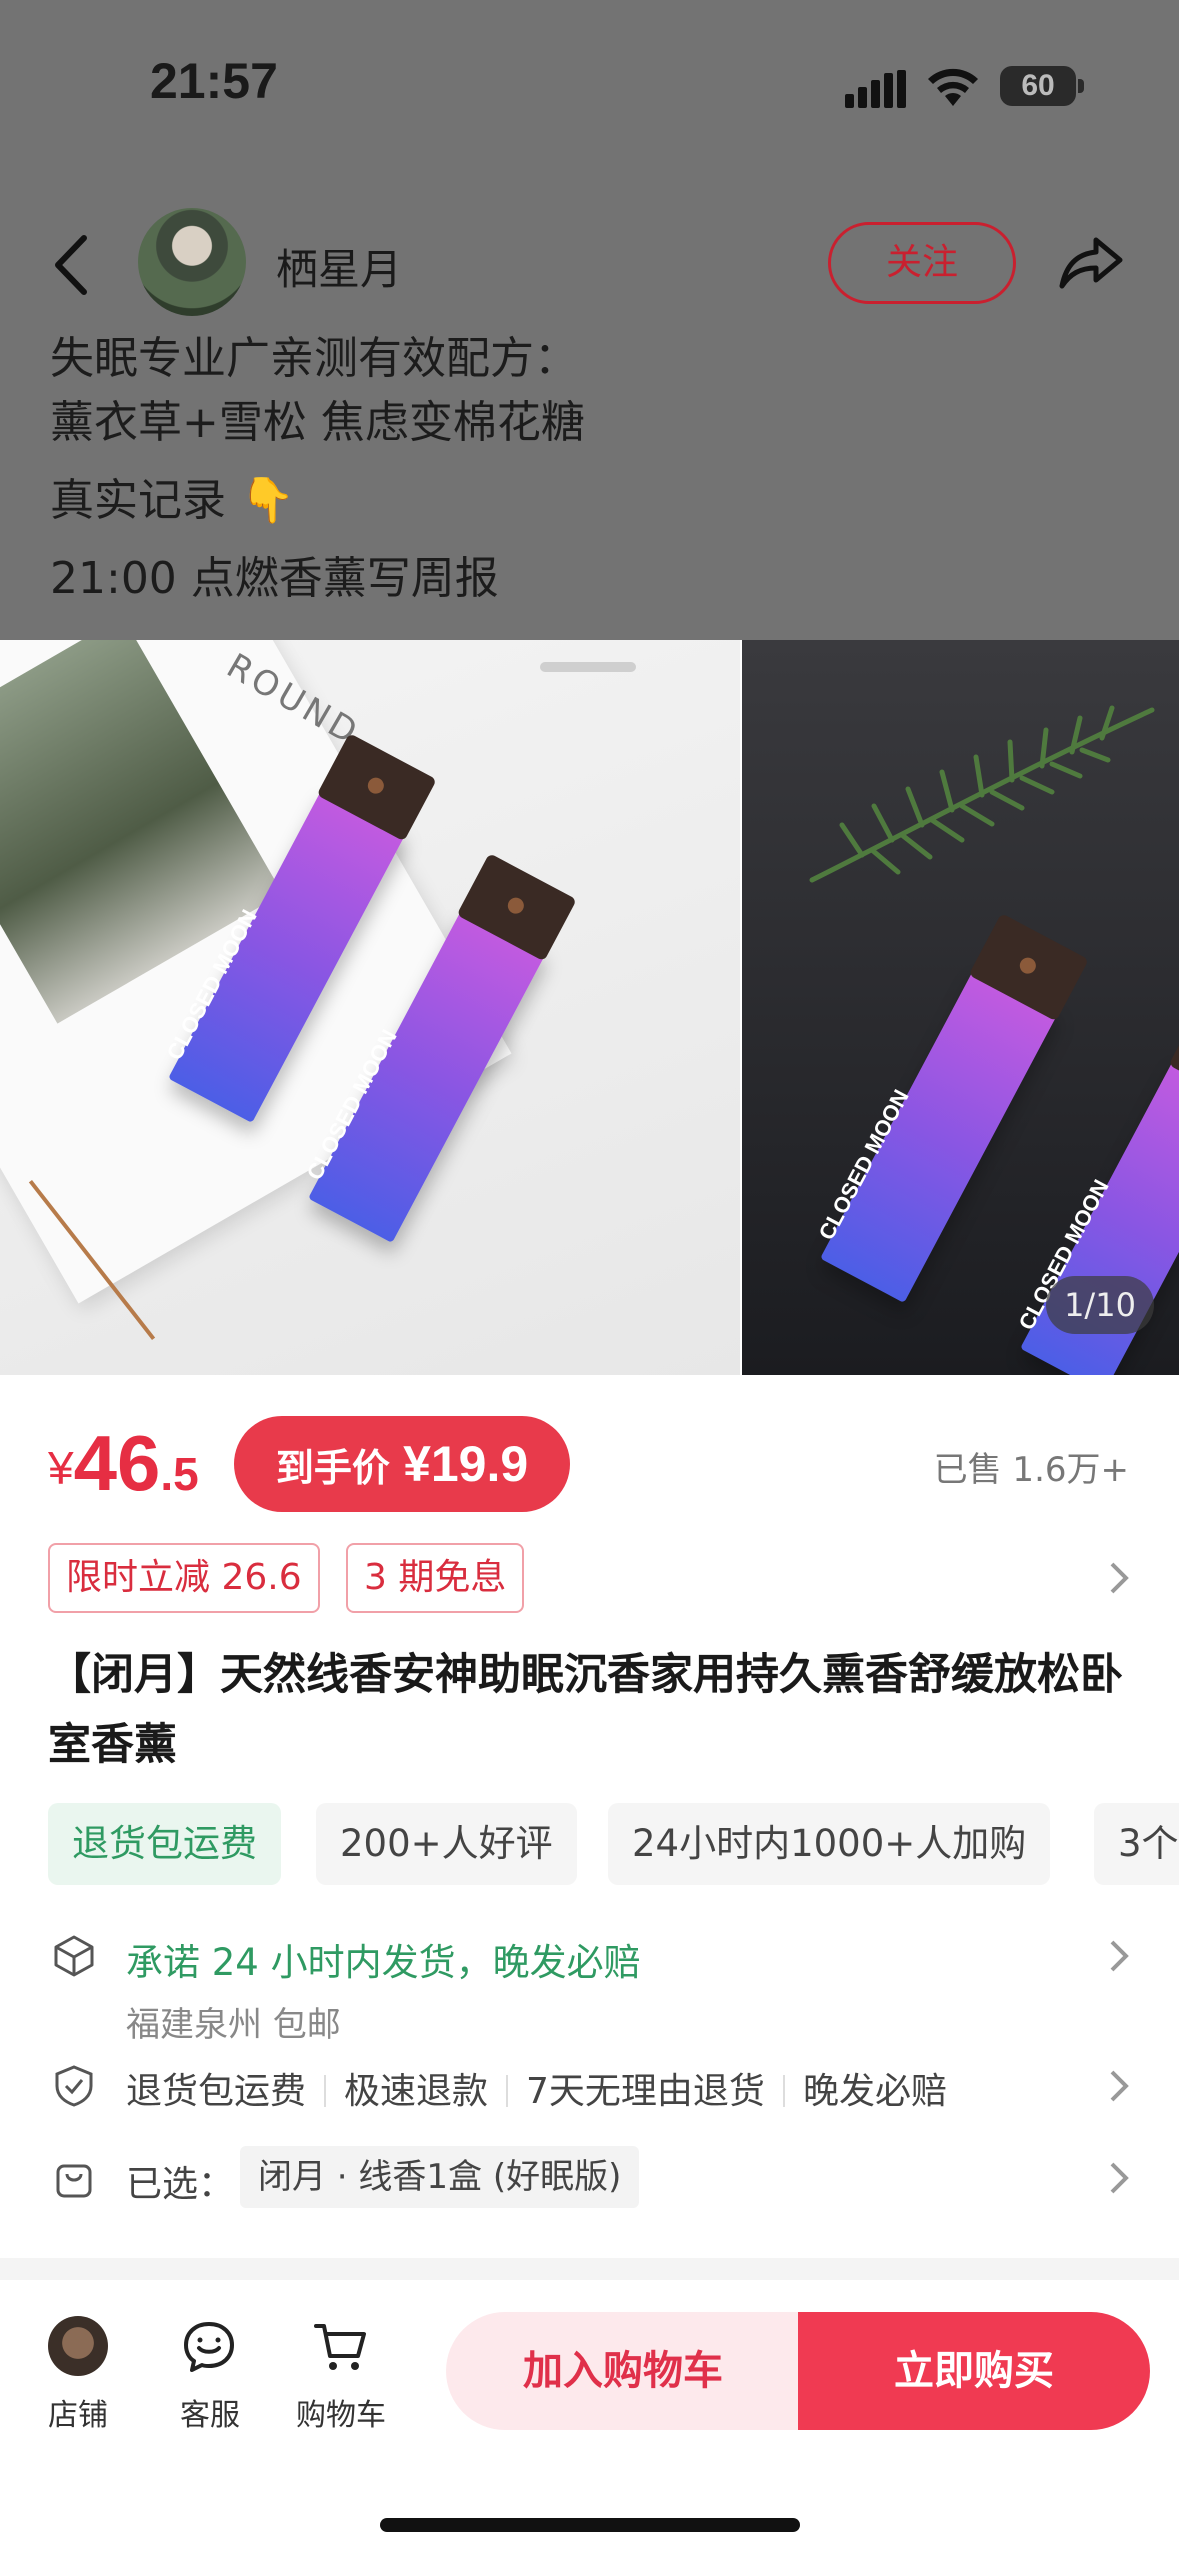 Image resolution: width=1179 pixels, height=2556 pixels. I want to click on sold-count: 已售 1.6万+, so click(1031, 1470).